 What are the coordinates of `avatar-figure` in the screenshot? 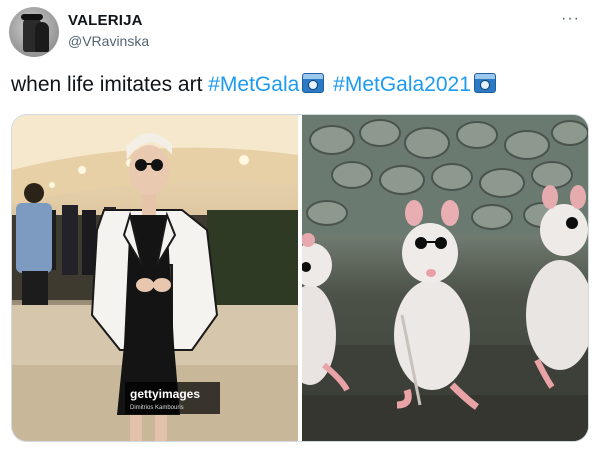 It's located at (42, 37).